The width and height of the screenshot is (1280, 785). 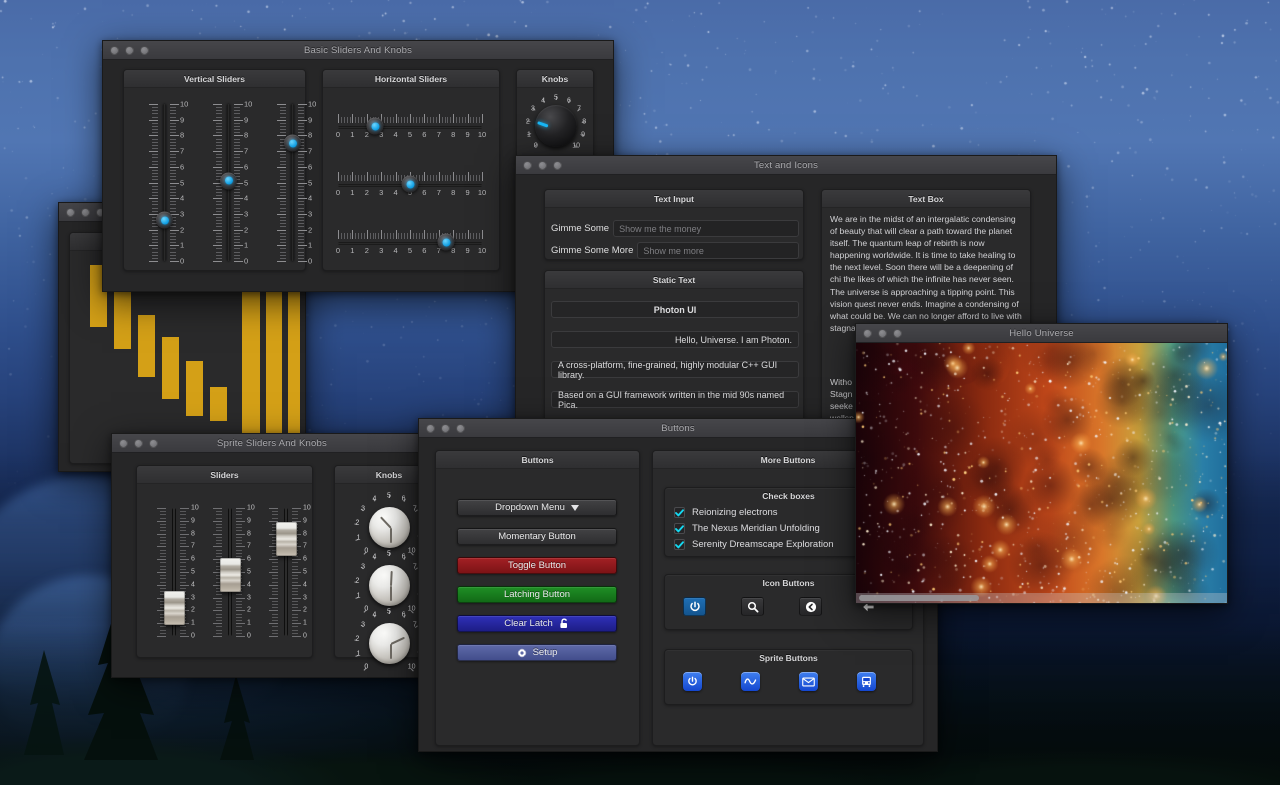 I want to click on knob-tick-label: 1, so click(x=358, y=596).